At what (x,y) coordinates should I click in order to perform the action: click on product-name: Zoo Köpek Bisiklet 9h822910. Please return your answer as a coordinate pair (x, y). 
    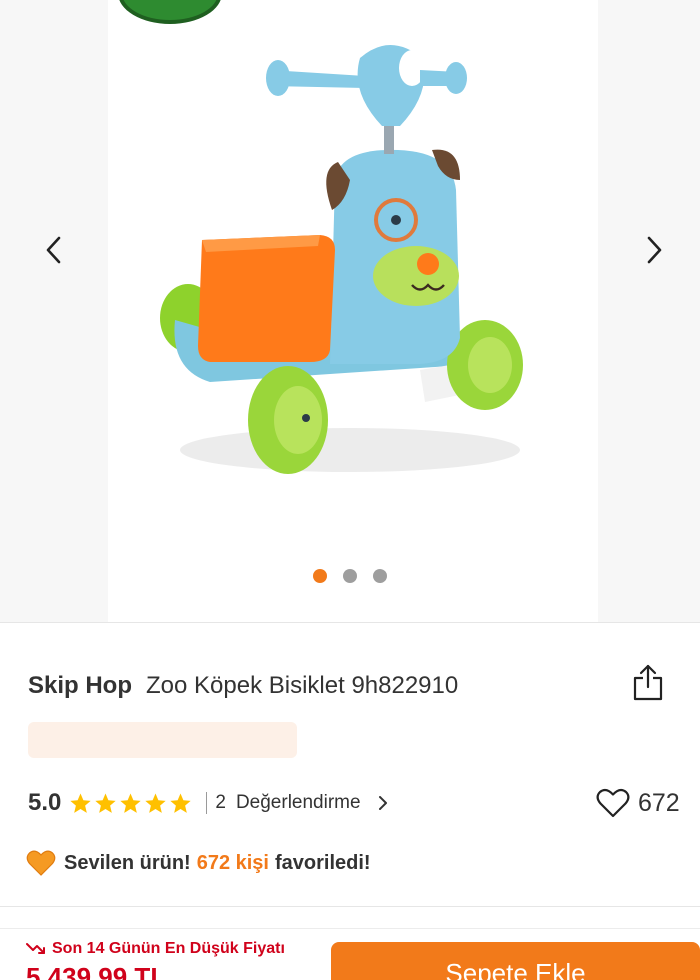
    Looking at the image, I should click on (302, 685).